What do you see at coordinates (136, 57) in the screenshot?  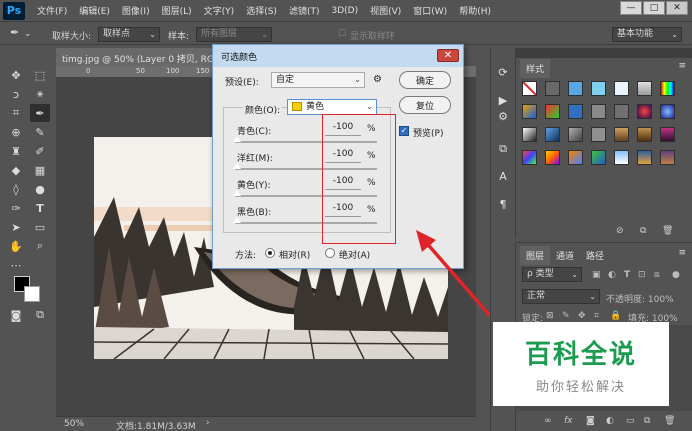 I see `document-tab: timg.jpg @ 50% (Layer 0 拷贝, RGB/8#)` at bounding box center [136, 57].